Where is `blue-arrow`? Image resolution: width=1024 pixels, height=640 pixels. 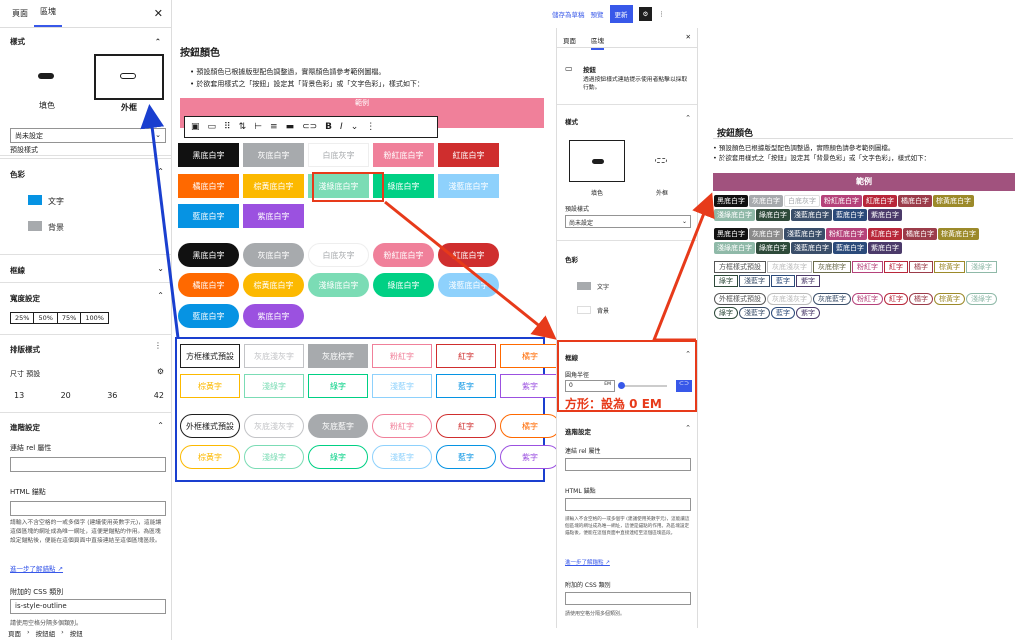
blue-arrow is located at coordinates (160, 221).